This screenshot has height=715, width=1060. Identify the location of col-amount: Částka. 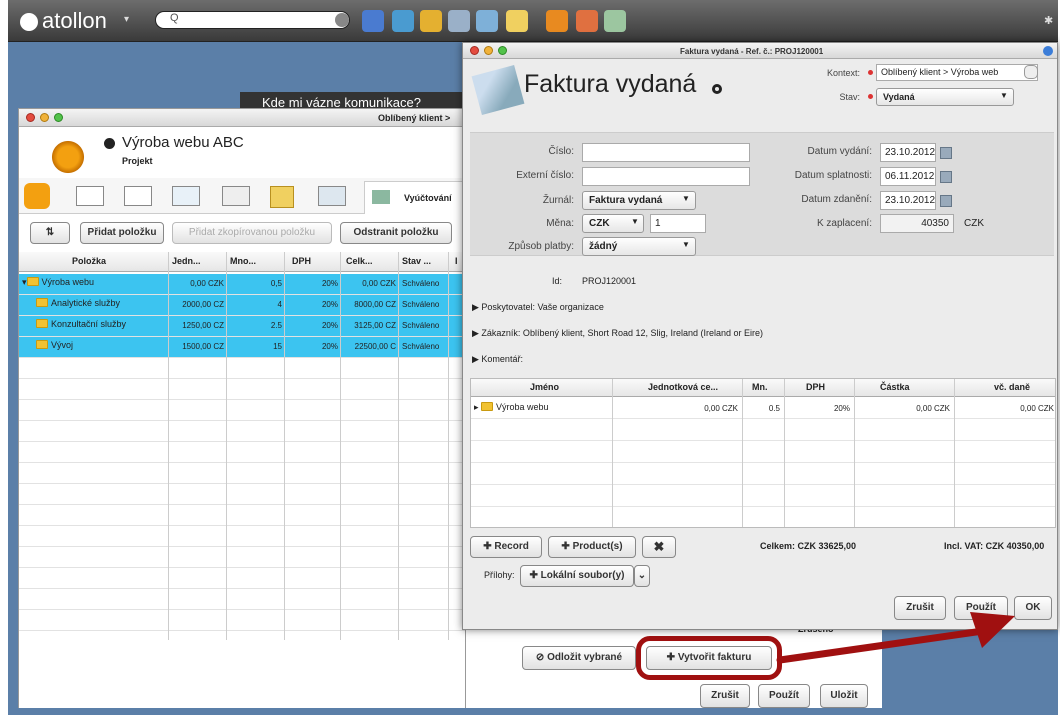
(895, 387).